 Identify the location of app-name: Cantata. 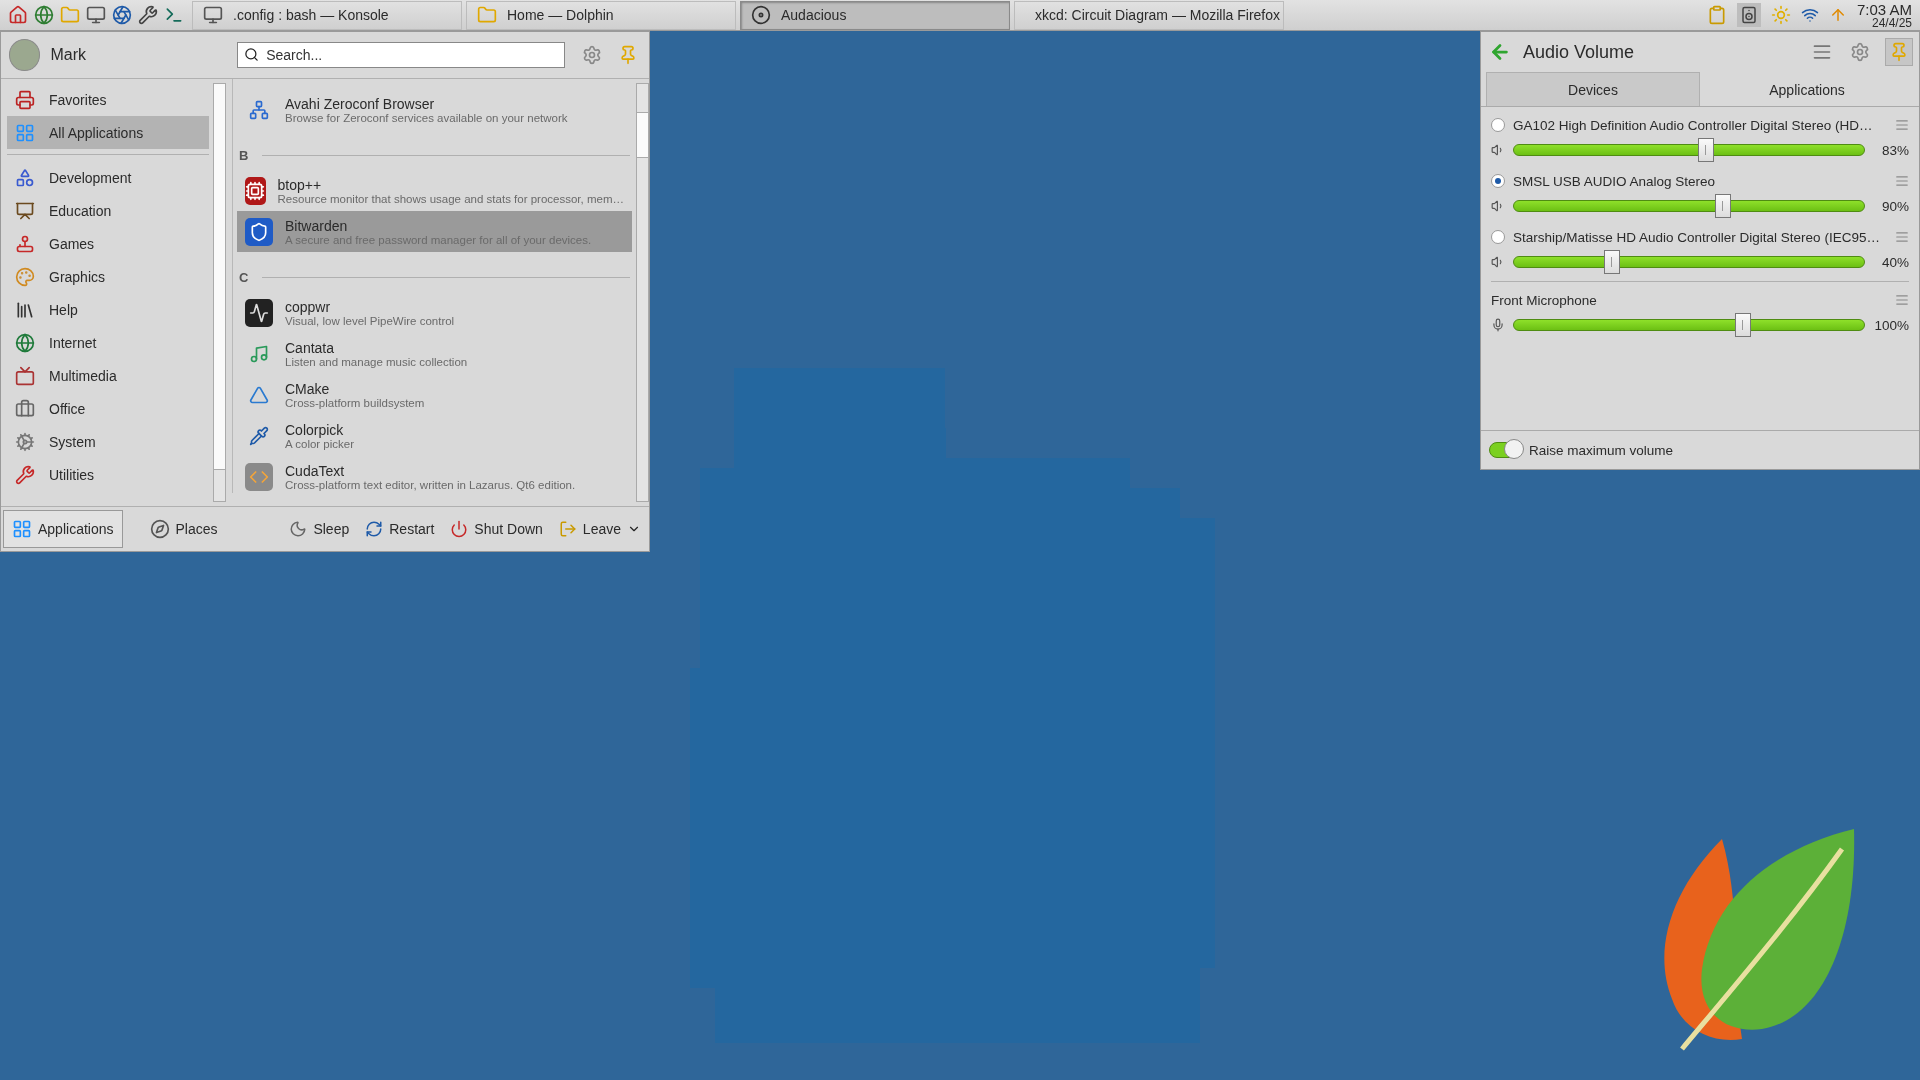
(310, 347).